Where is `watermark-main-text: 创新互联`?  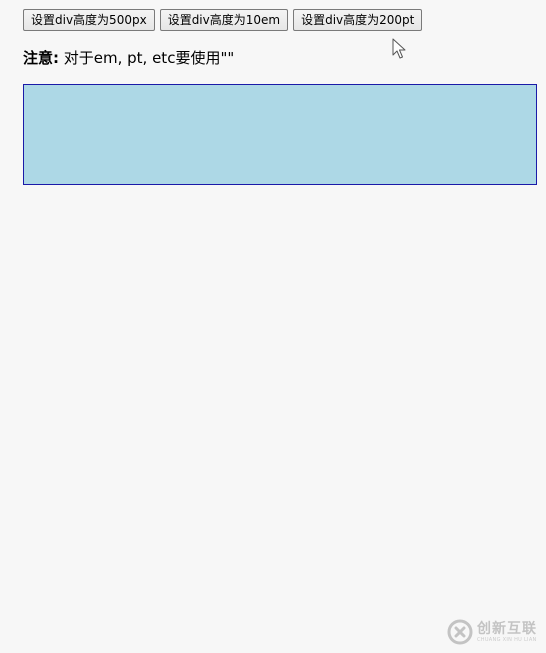
watermark-main-text: 创新互联 is located at coordinates (507, 628).